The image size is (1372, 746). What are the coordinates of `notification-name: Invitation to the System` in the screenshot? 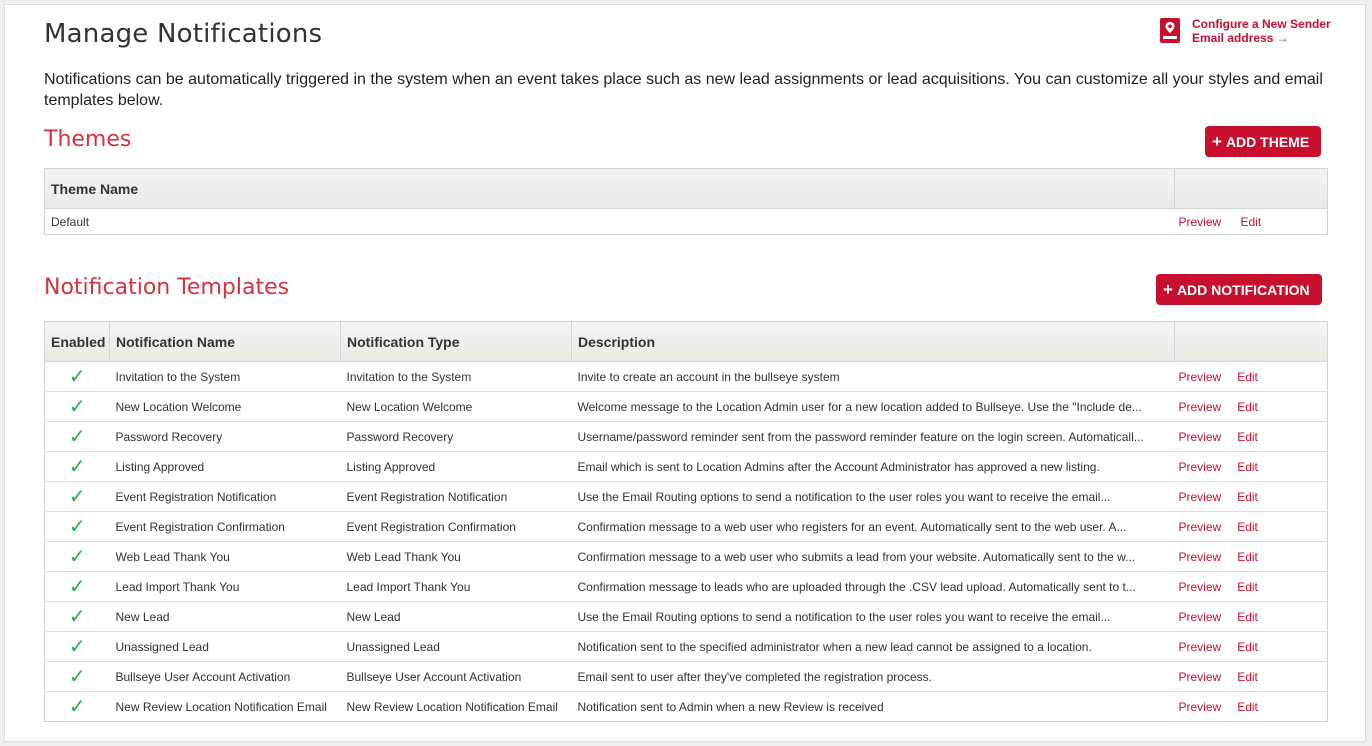 It's located at (225, 376).